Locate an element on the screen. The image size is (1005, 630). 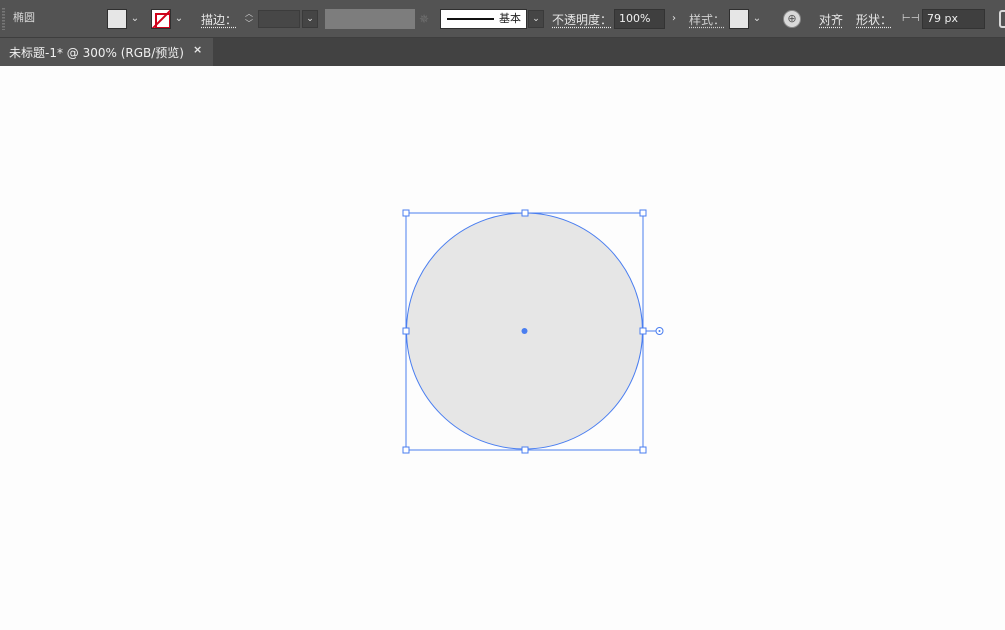
handle-middle-left is located at coordinates (406, 331).